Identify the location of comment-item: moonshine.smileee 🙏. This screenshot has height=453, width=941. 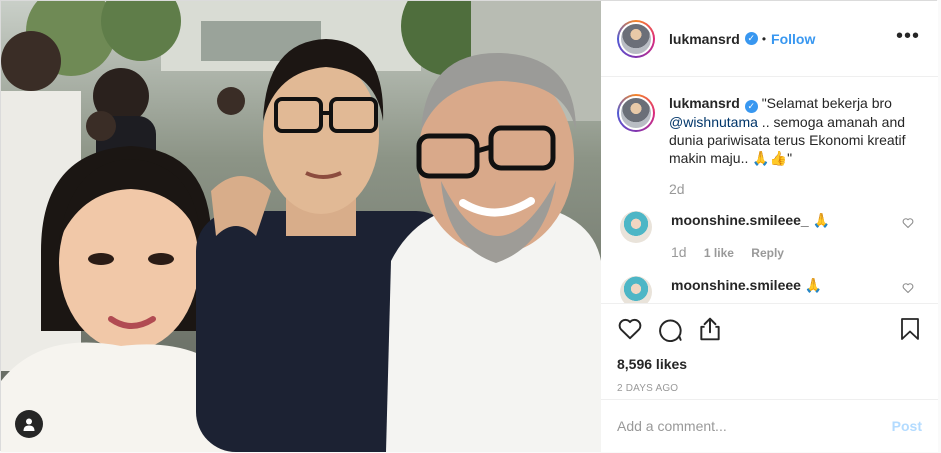
(769, 289).